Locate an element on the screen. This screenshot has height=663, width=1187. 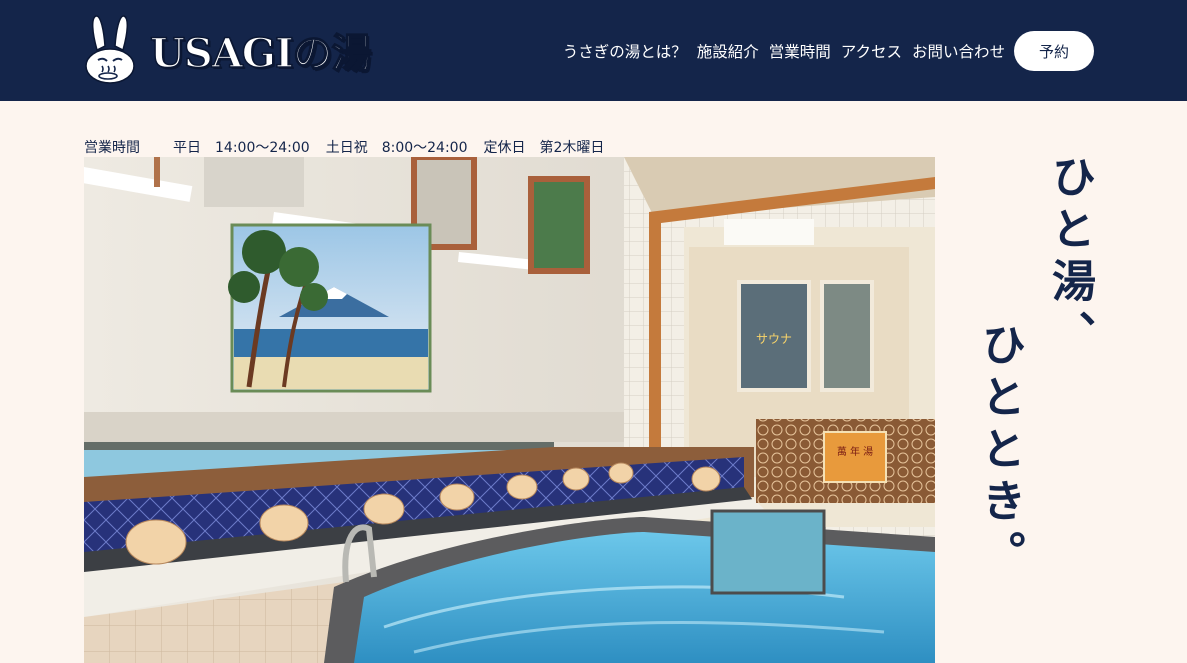
nav-about: うさぎの湯とは？ is located at coordinates (625, 51).